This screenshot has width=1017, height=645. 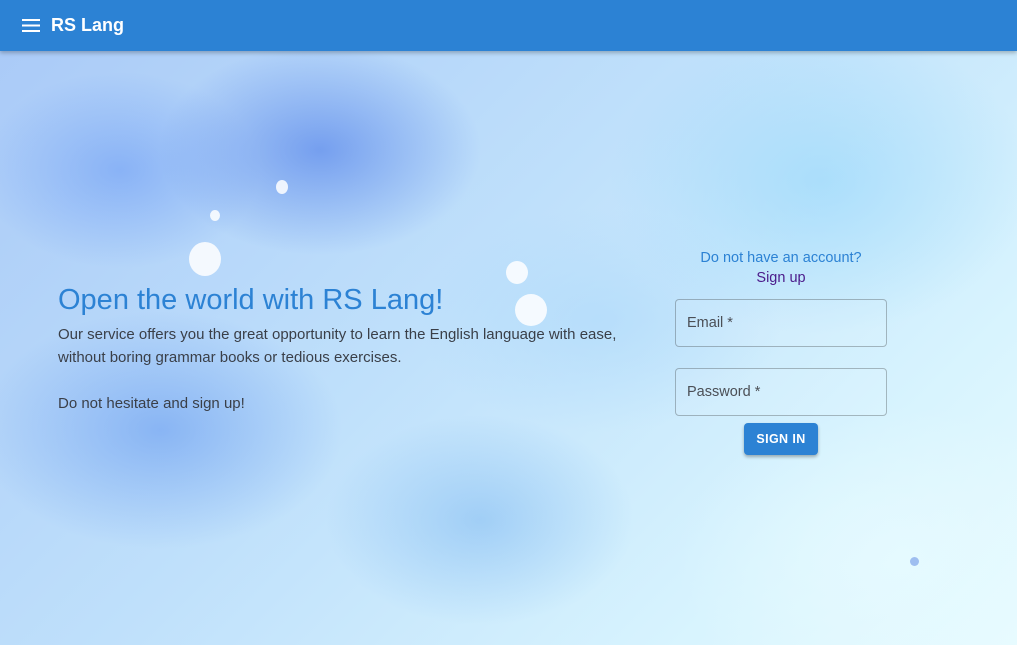 I want to click on menu-icon, so click(x=31, y=25).